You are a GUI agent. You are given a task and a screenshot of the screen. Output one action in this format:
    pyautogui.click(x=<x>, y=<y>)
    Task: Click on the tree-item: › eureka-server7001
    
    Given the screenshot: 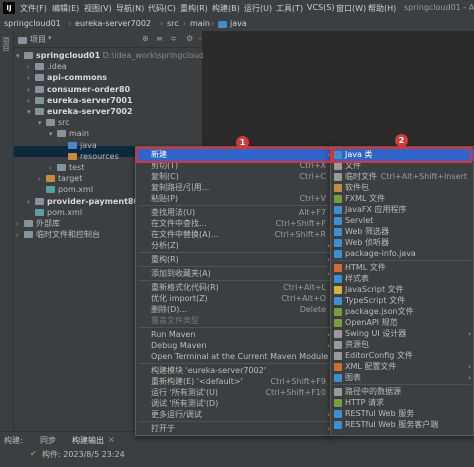 What is the action you would take?
    pyautogui.click(x=80, y=100)
    